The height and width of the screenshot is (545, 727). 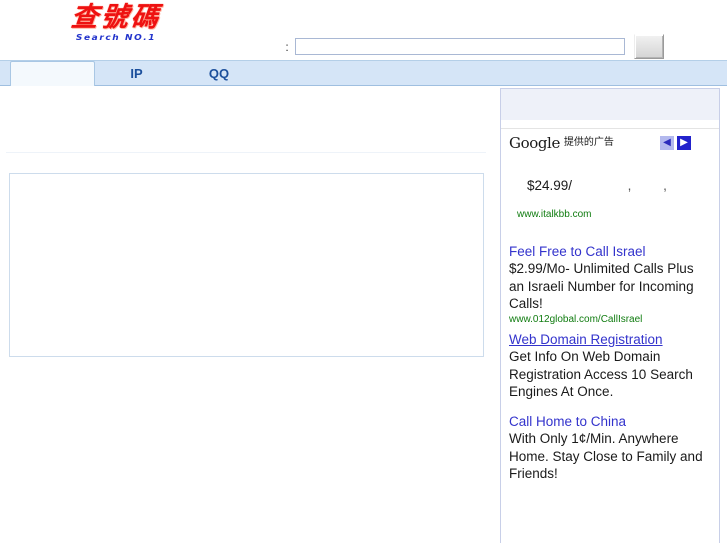 I want to click on tab-qq: QQ, so click(x=219, y=73).